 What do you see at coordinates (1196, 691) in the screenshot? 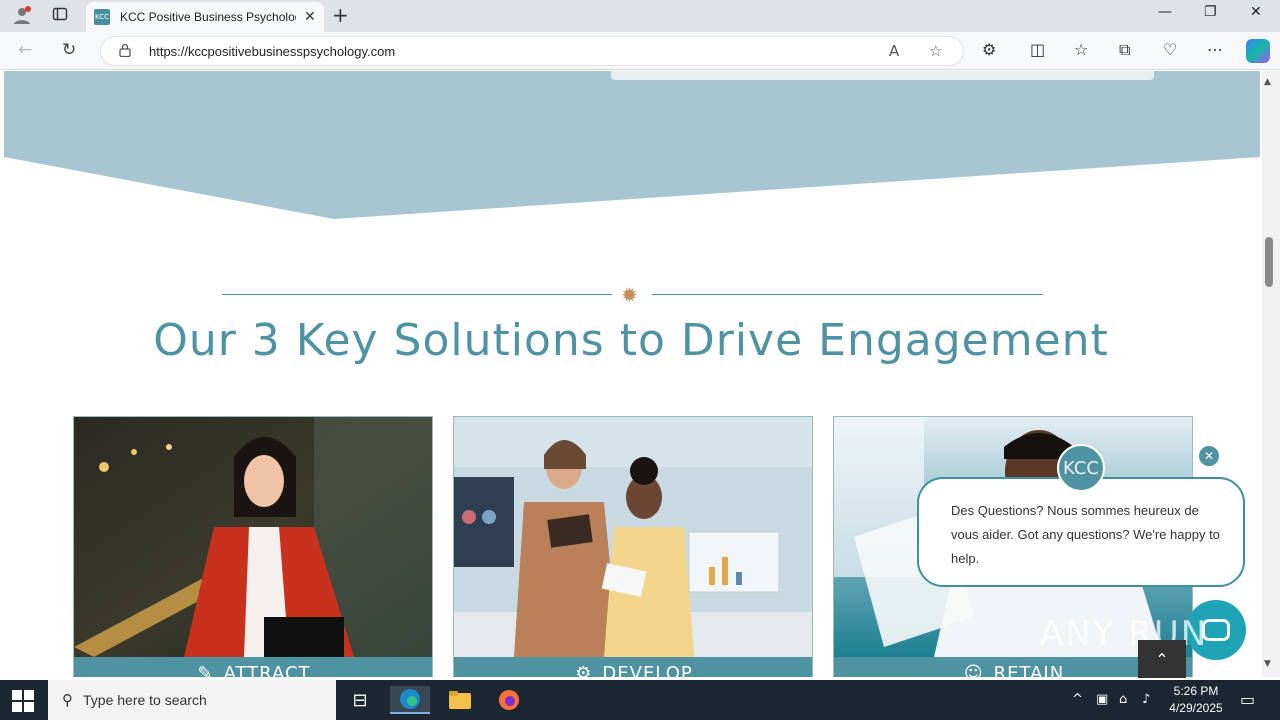
I see `clock-time: 5:26 PM` at bounding box center [1196, 691].